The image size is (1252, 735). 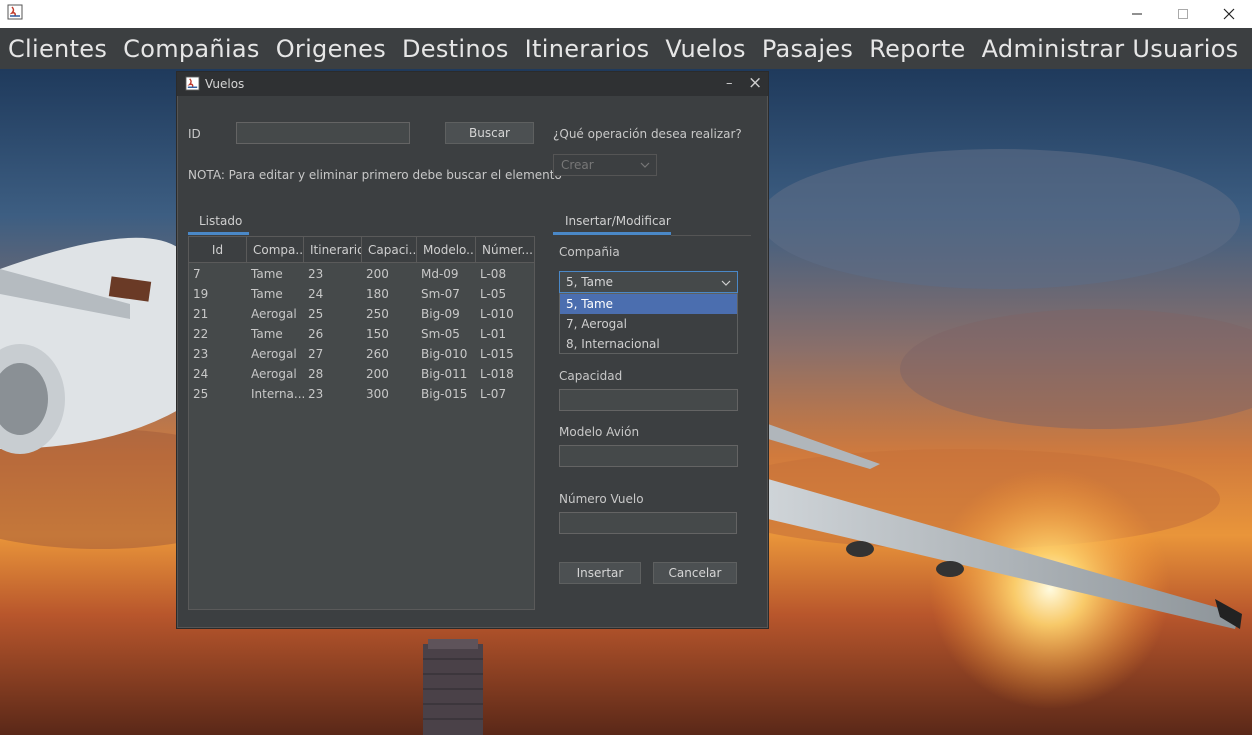 I want to click on compania-dropdown-list: 5, Tame 7, Aerogal 8, Internacional, so click(x=648, y=323).